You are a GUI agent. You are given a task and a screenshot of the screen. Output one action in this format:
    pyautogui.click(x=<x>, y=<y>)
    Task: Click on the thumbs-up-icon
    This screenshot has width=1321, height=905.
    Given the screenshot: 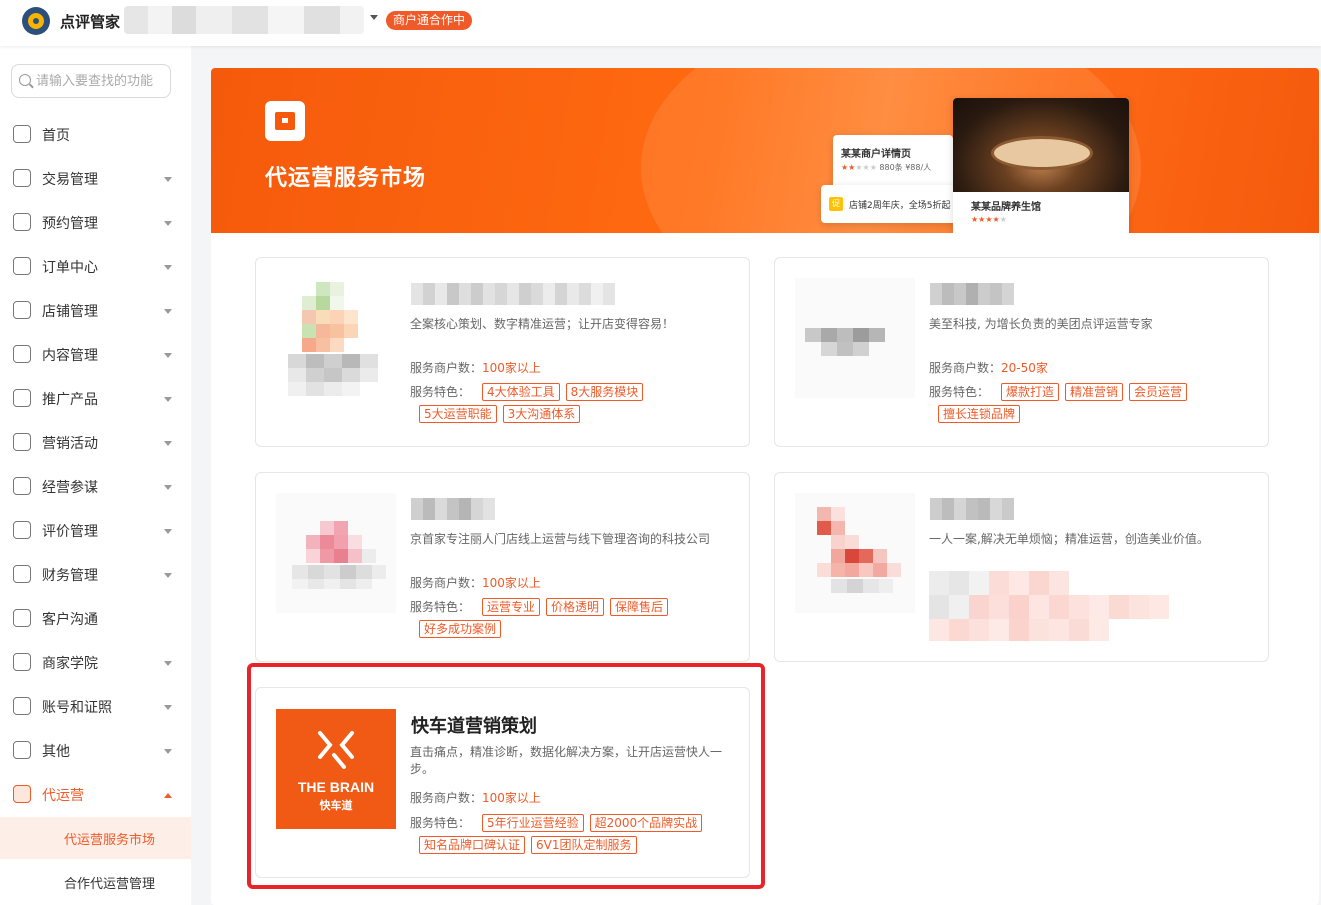 What is the action you would take?
    pyautogui.click(x=22, y=530)
    